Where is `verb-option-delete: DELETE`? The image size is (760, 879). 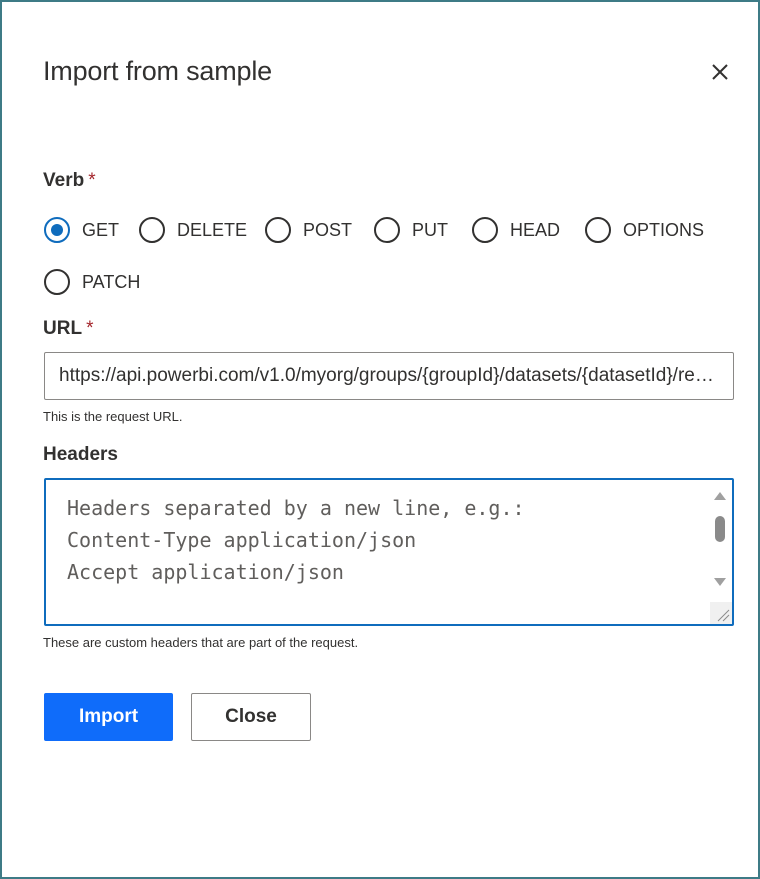 verb-option-delete: DELETE is located at coordinates (193, 230).